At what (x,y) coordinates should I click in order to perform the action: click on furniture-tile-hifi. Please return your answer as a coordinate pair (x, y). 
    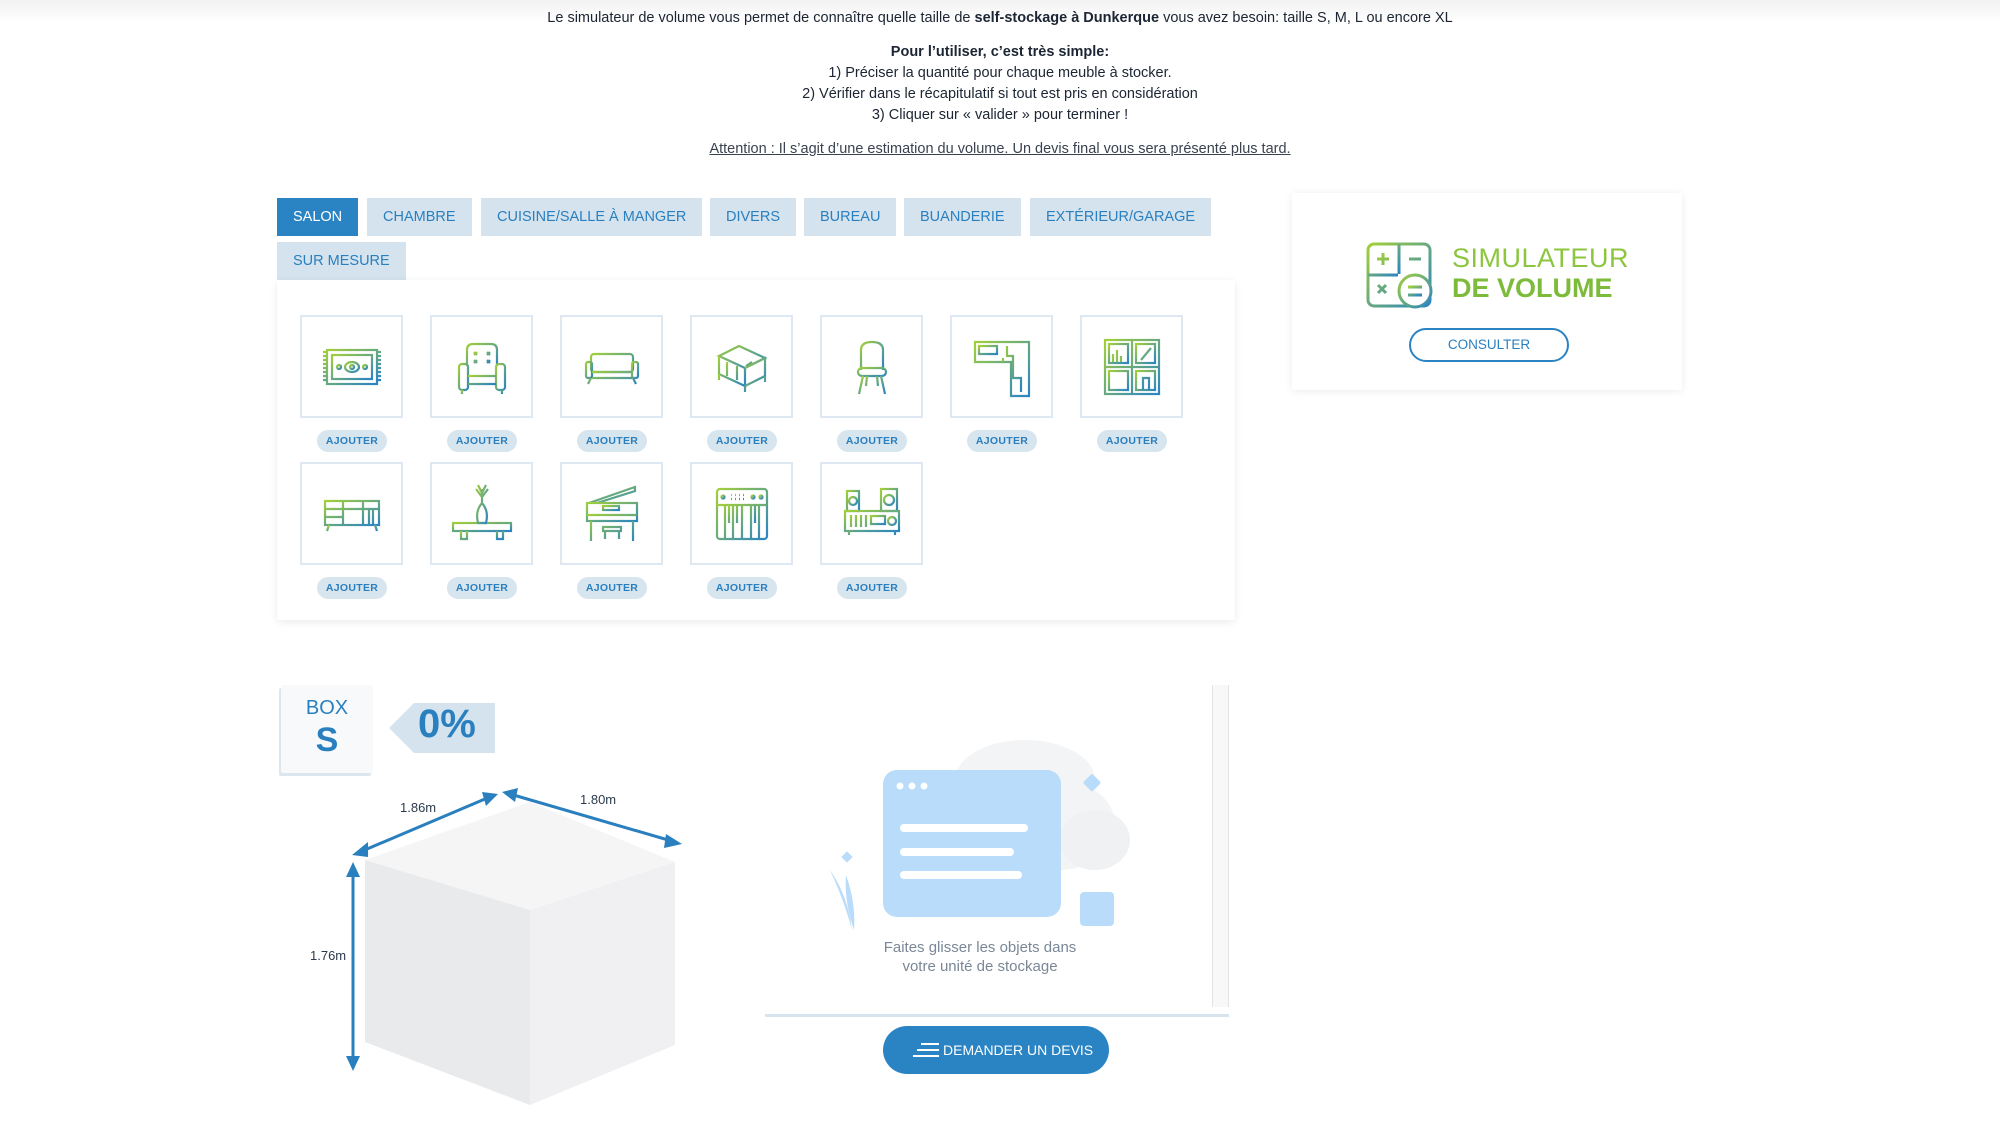
    Looking at the image, I should click on (871, 513).